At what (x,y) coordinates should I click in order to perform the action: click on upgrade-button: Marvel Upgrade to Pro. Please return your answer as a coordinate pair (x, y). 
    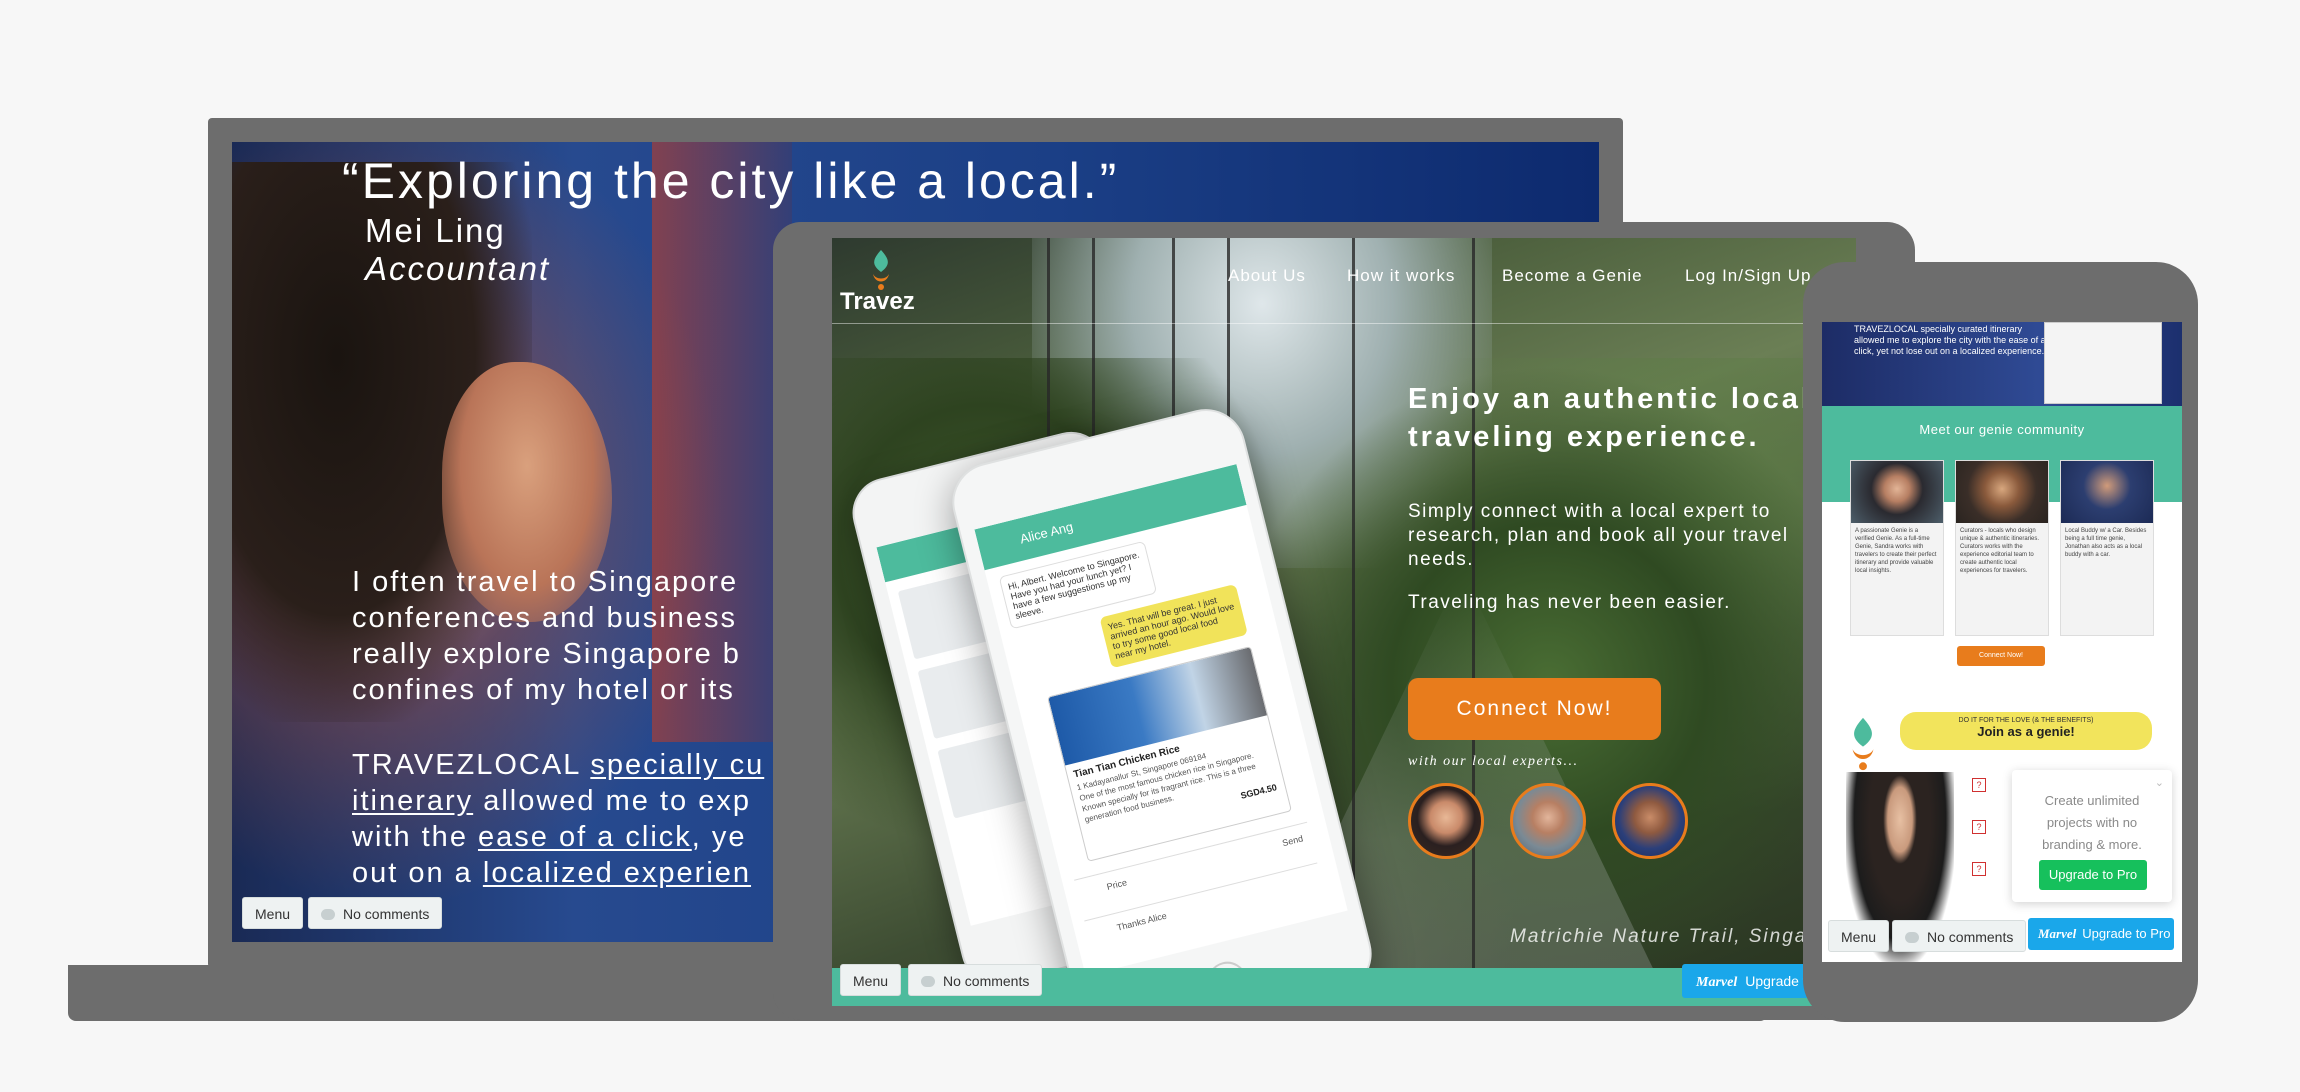
    Looking at the image, I should click on (2101, 934).